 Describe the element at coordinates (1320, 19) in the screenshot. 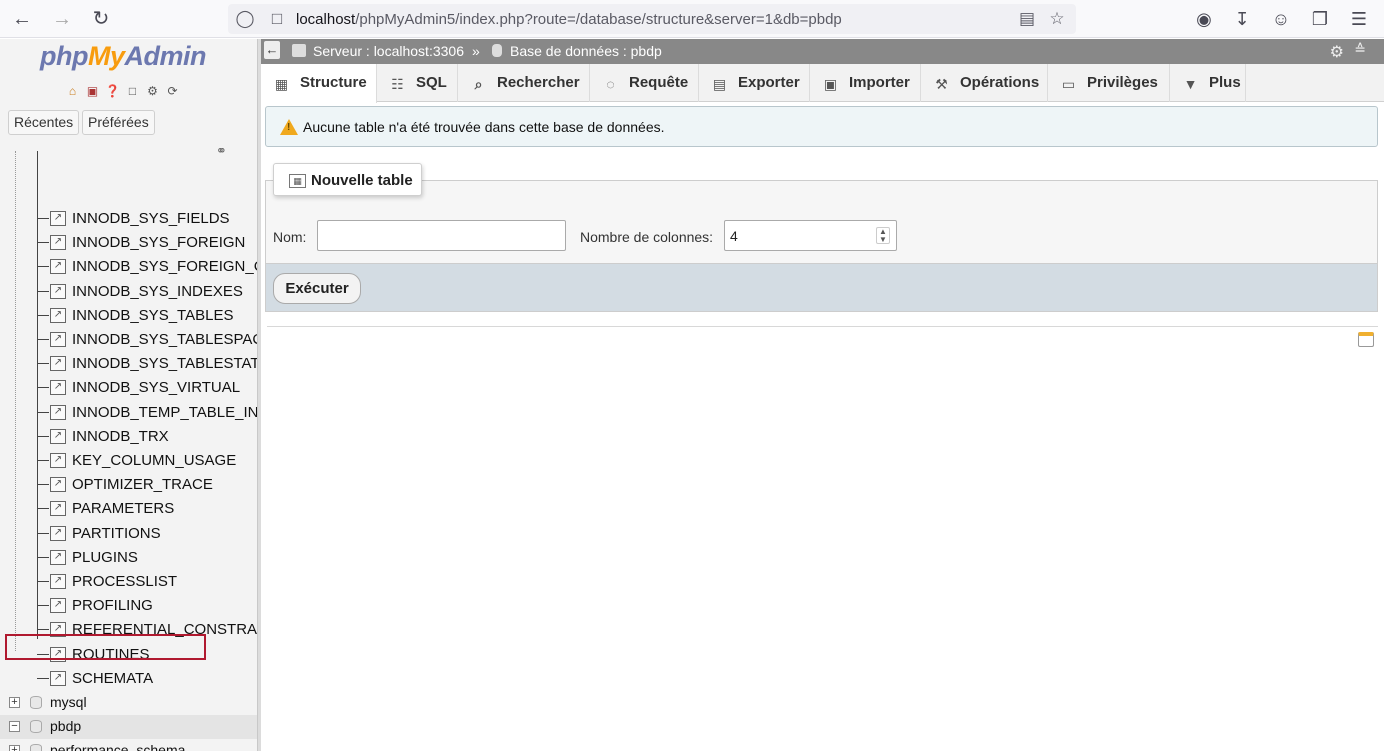

I see `extensions-icon: ❐` at that location.